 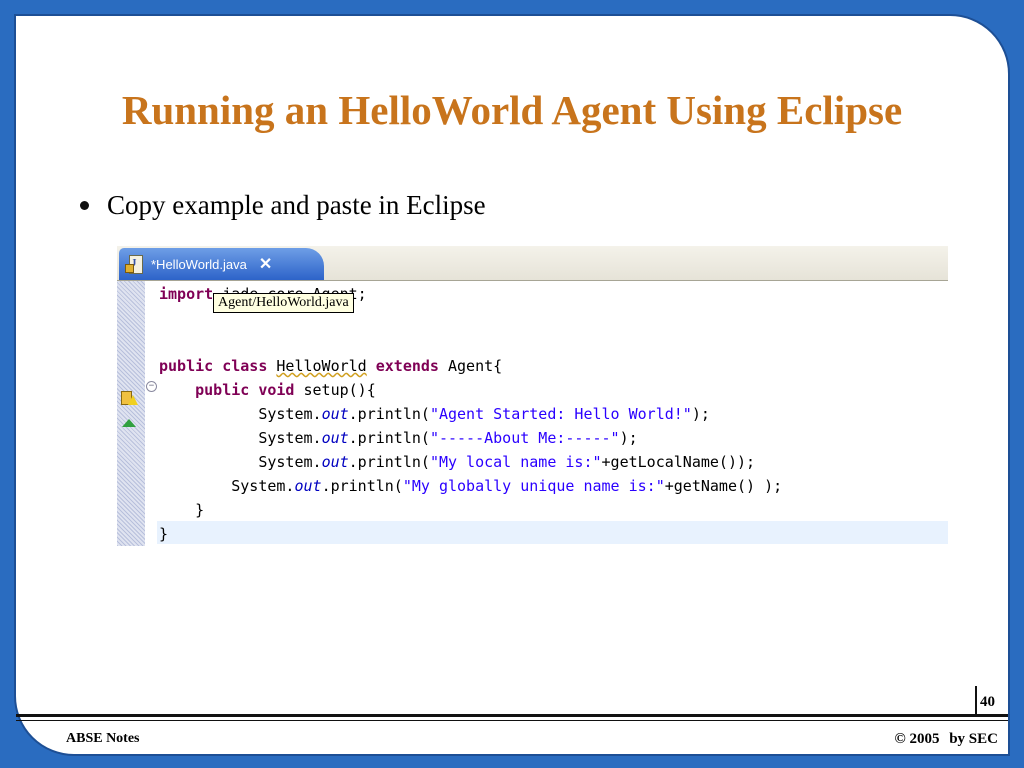 What do you see at coordinates (134, 264) in the screenshot?
I see `java-file-icon: J` at bounding box center [134, 264].